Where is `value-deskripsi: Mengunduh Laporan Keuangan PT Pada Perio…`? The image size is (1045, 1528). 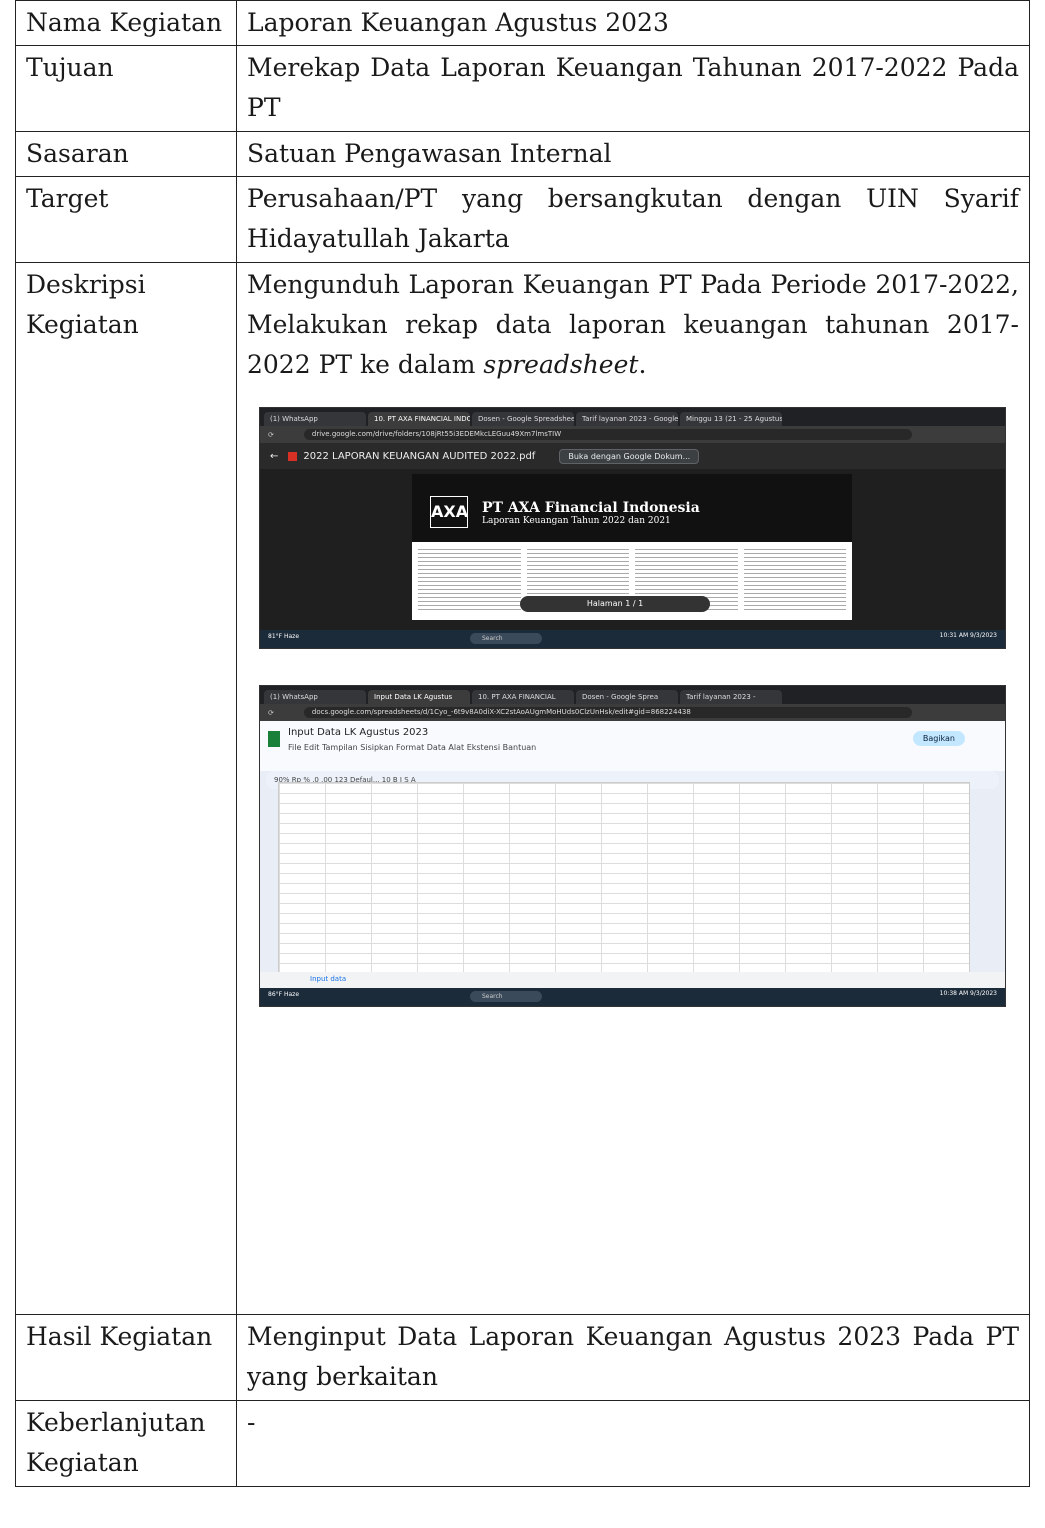 value-deskripsi: Mengunduh Laporan Keuangan PT Pada Perio… is located at coordinates (633, 324).